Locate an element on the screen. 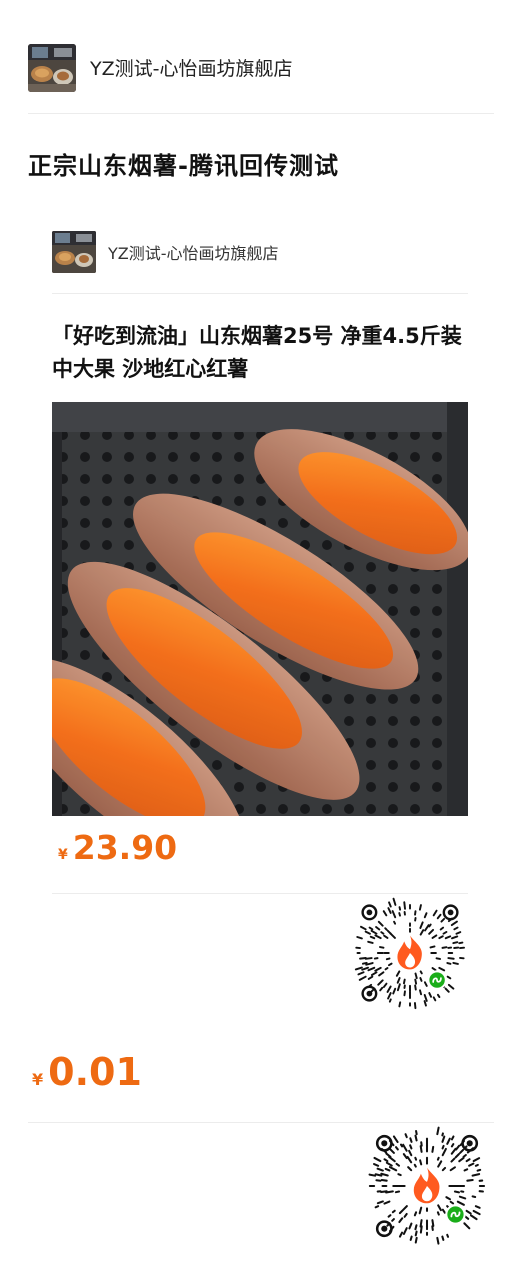  shop-name: YZ测试-心怡画坊旗舰店 is located at coordinates (191, 67).